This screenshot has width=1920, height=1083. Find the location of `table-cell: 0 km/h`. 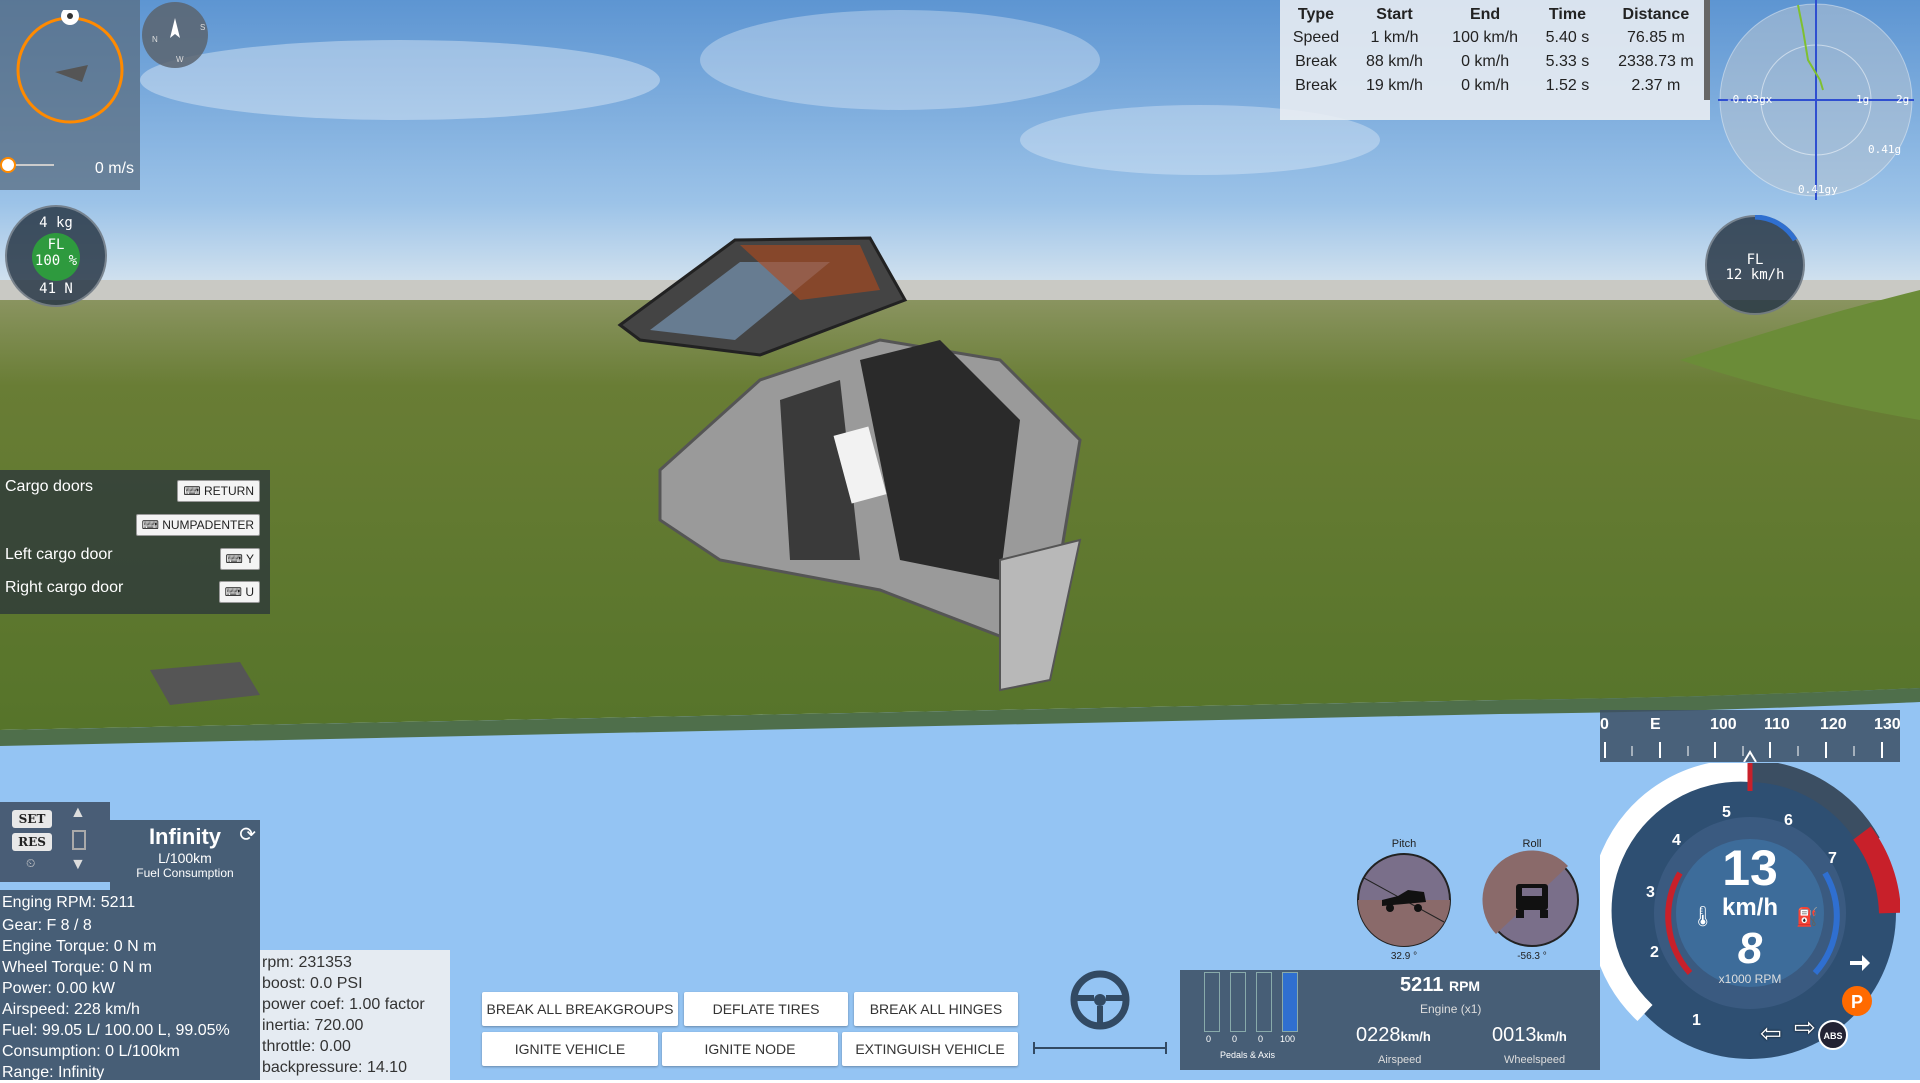

table-cell: 0 km/h is located at coordinates (1485, 61).